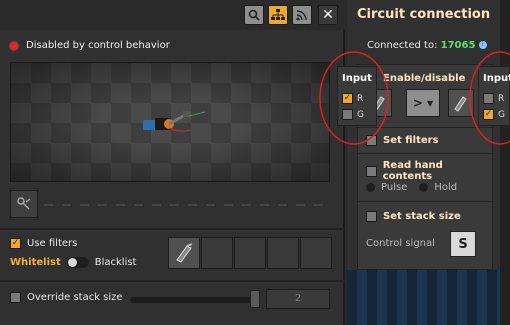 Image resolution: width=510 pixels, height=325 pixels. I want to click on wire-slot-row, so click(170, 204).